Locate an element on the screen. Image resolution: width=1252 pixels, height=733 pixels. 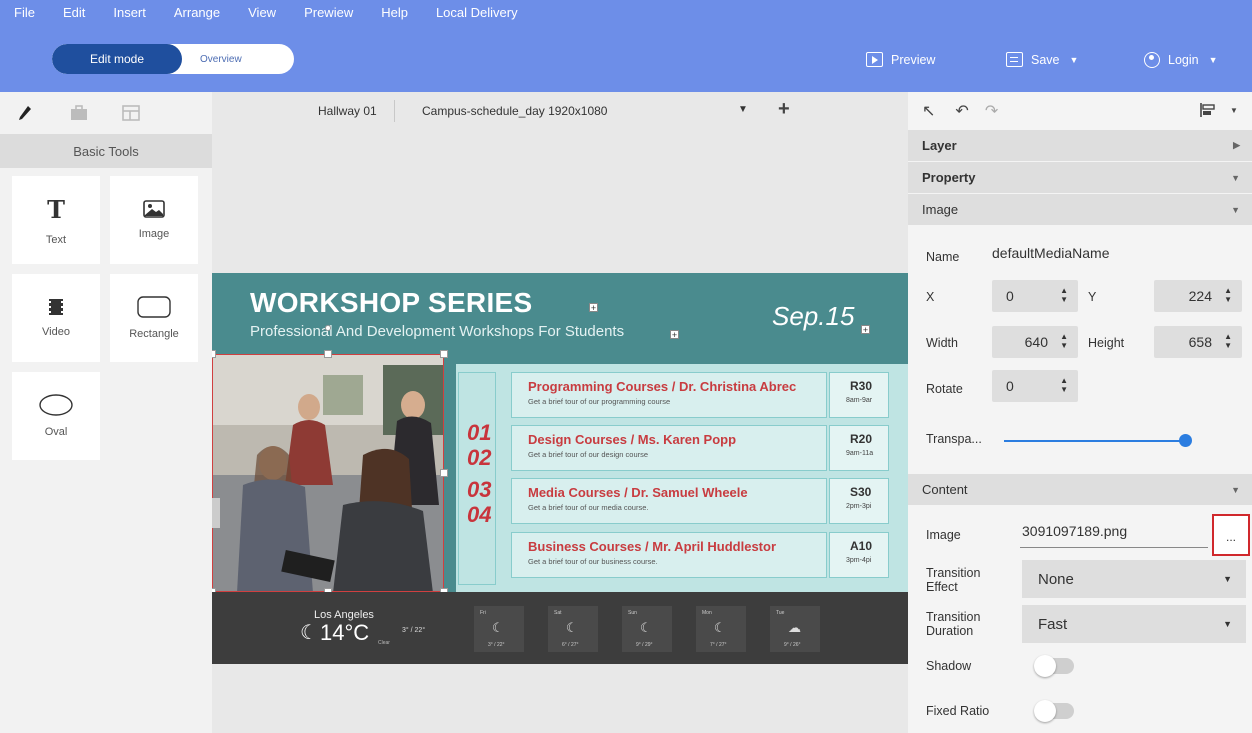
layout-tab is located at coordinates (148, 113).